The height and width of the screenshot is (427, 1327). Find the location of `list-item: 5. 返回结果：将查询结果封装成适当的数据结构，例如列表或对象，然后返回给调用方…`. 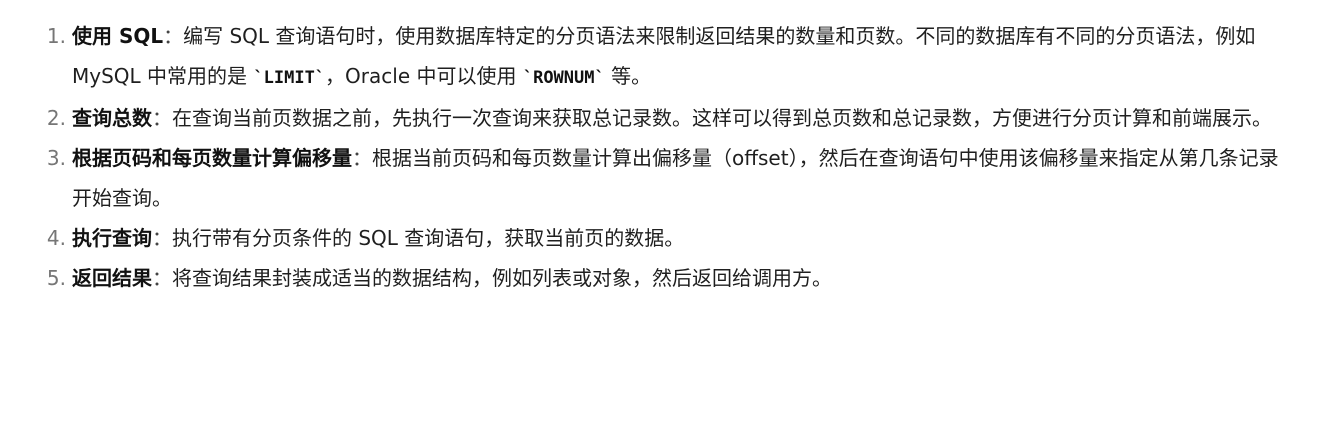

list-item: 5. 返回结果：将查询结果封装成适当的数据结构，例如列表或对象，然后返回给调用方… is located at coordinates (667, 278).